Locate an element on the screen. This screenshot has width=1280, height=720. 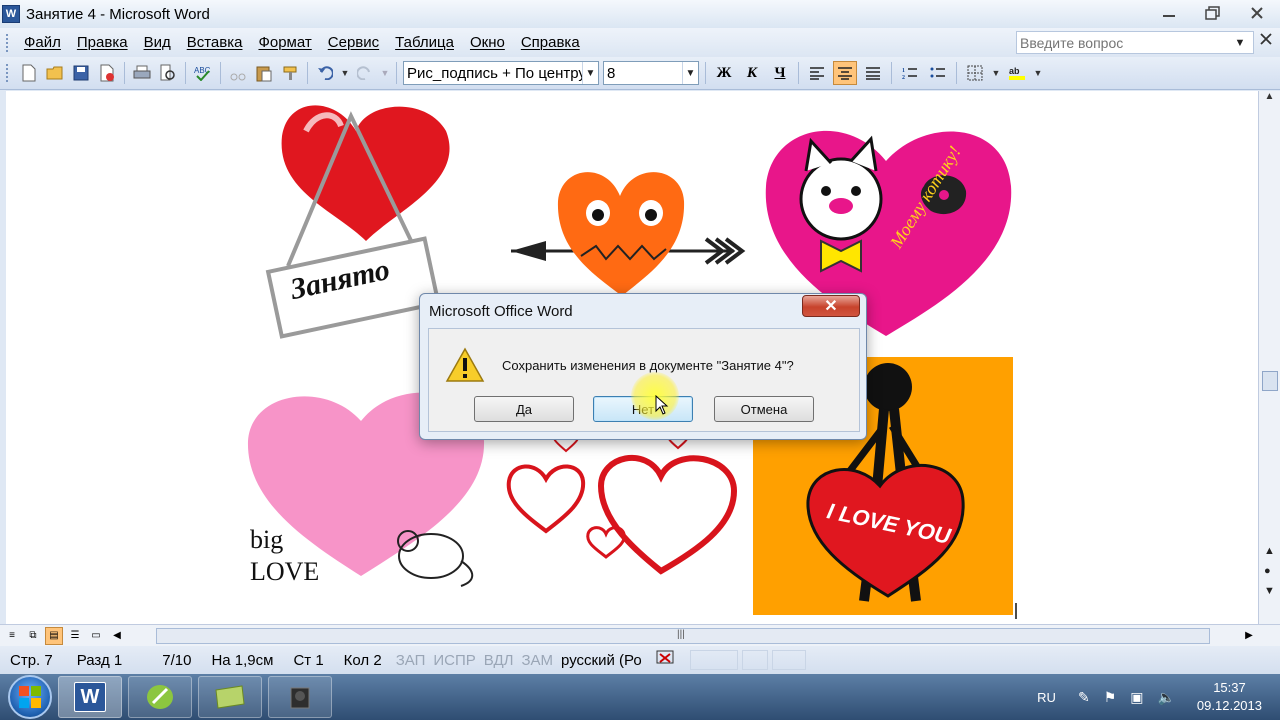
menu-window: Окно is located at coordinates (487, 42).